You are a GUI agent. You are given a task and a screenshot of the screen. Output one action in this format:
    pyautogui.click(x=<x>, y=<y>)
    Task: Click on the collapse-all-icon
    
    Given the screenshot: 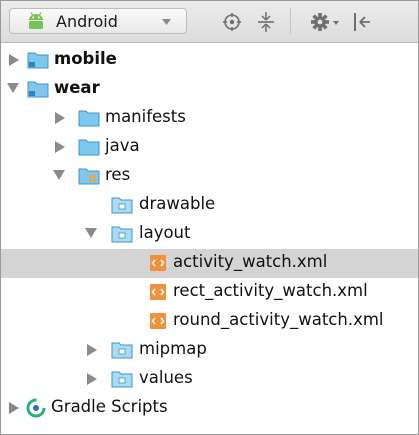 What is the action you would take?
    pyautogui.click(x=266, y=22)
    